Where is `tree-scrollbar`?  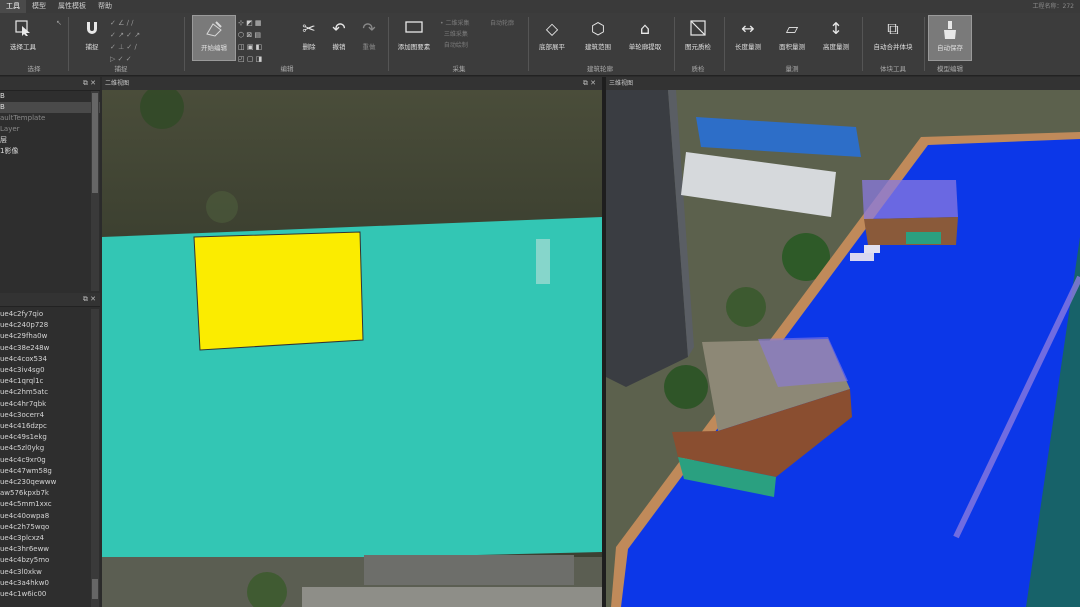
tree-scrollbar is located at coordinates (95, 191).